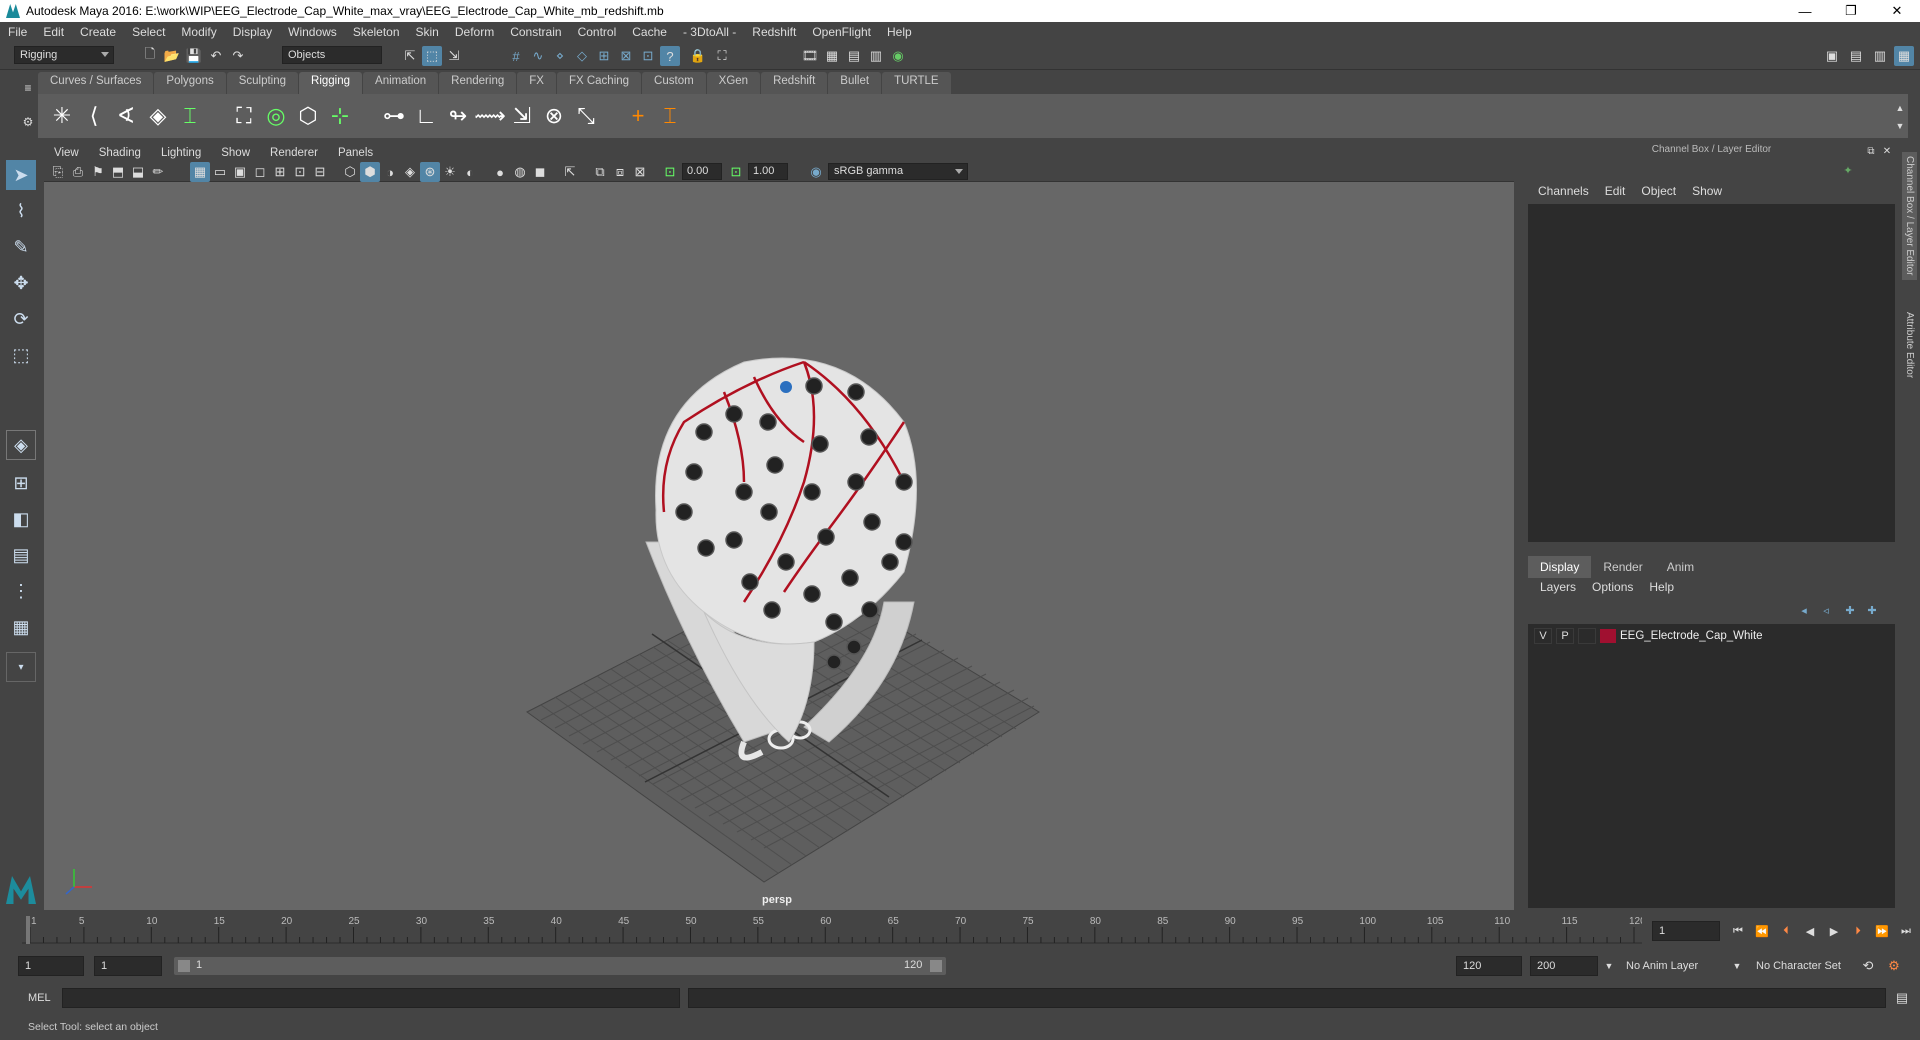  I want to click on menu-3dtoall: - 3DtoAll -, so click(709, 32).